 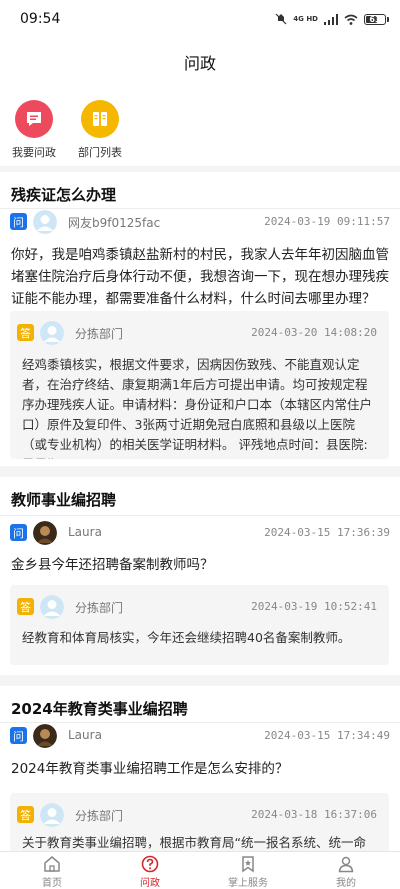 What do you see at coordinates (197, 333) in the screenshot?
I see `answerer-row: 答 分拣部门 2024-03-20 14:08:20` at bounding box center [197, 333].